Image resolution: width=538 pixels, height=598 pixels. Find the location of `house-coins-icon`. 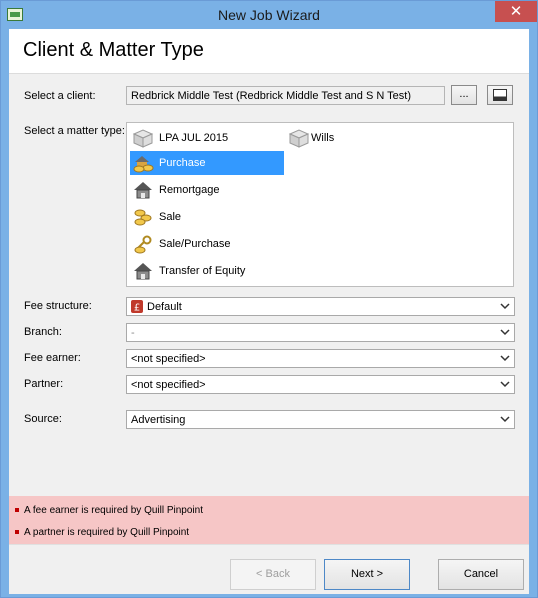

house-coins-icon is located at coordinates (143, 164).